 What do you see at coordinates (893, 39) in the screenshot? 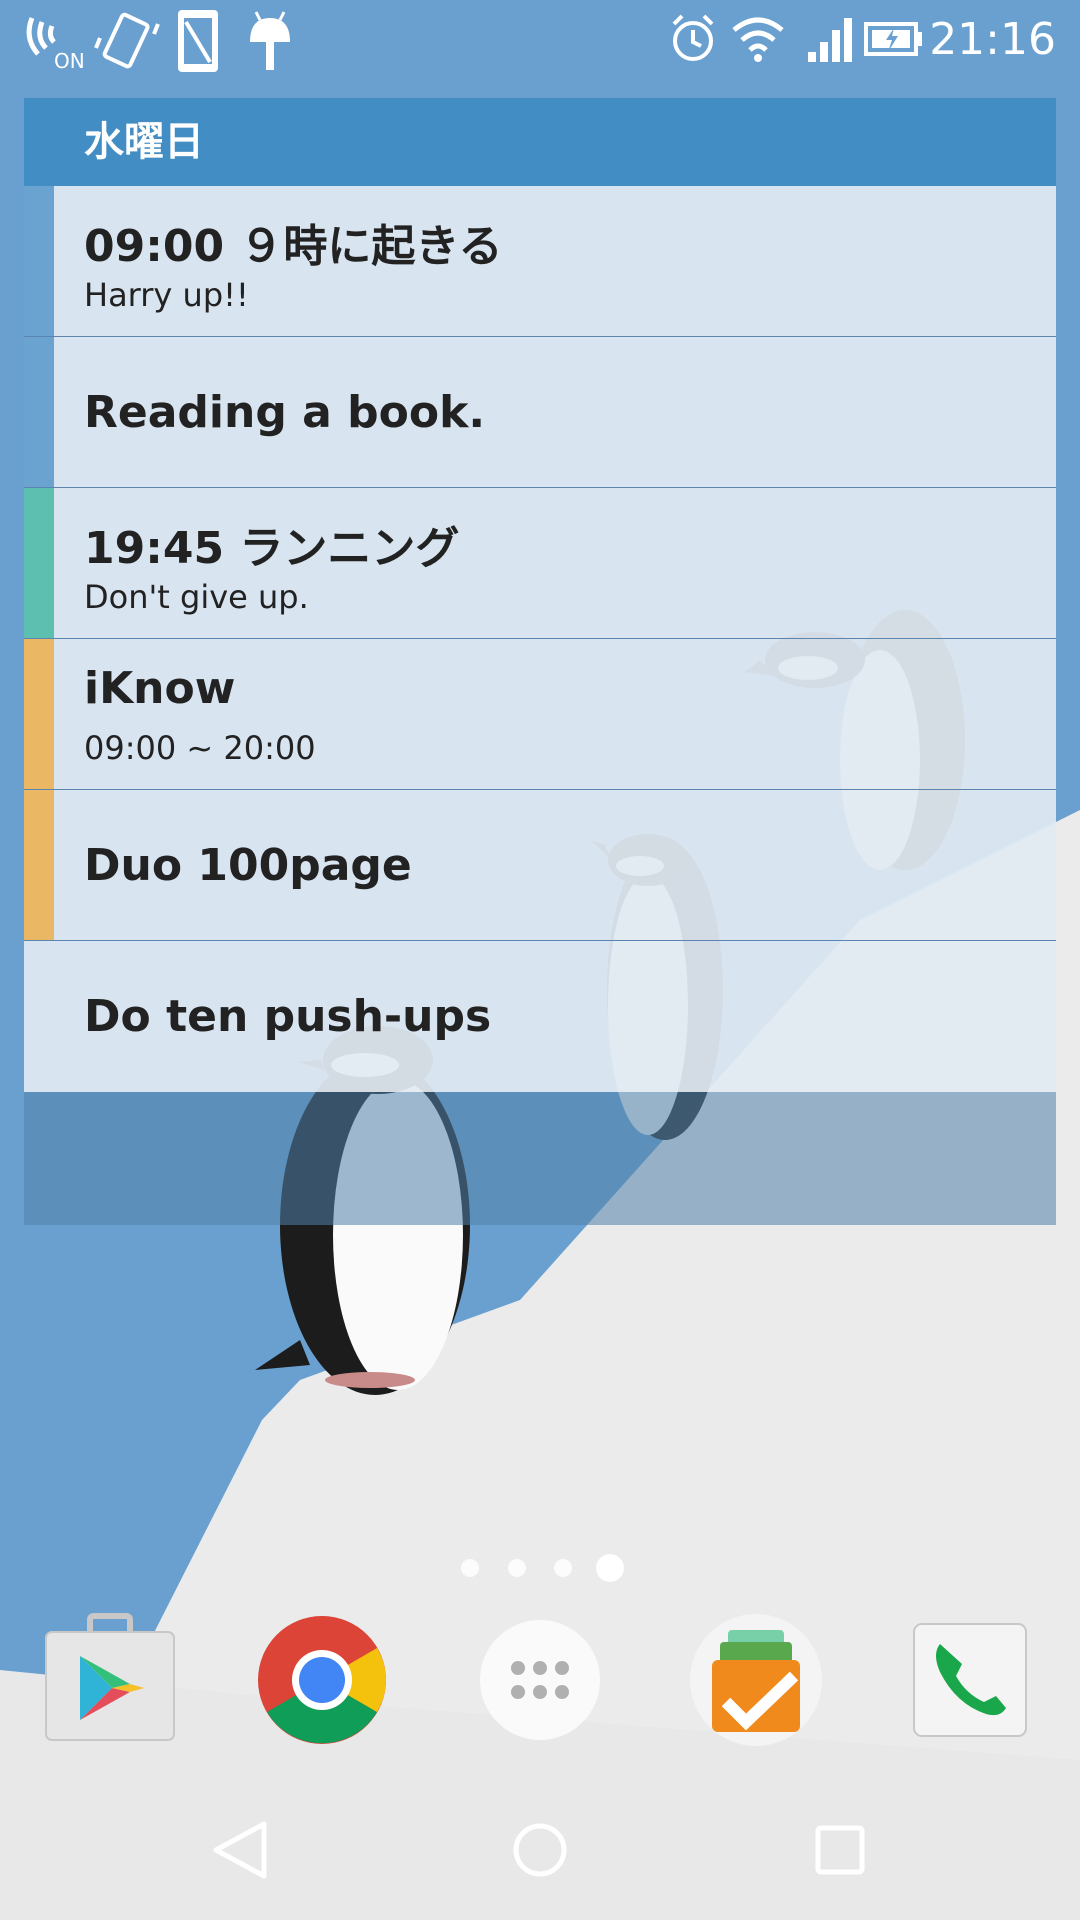
I see `battery-charging-icon` at bounding box center [893, 39].